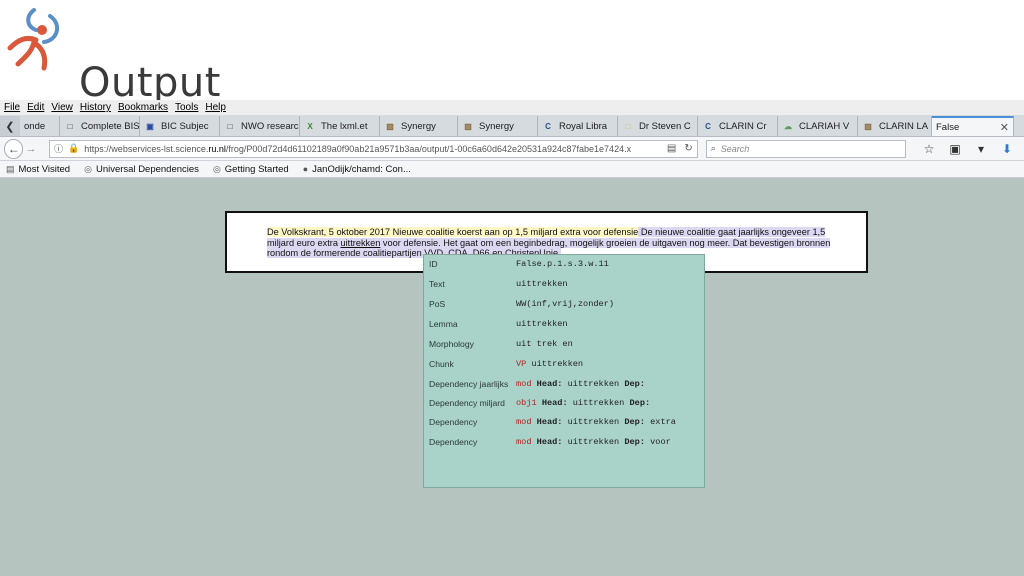 This screenshot has width=1024, height=576. I want to click on target-word: uittrekken, so click(361, 243).